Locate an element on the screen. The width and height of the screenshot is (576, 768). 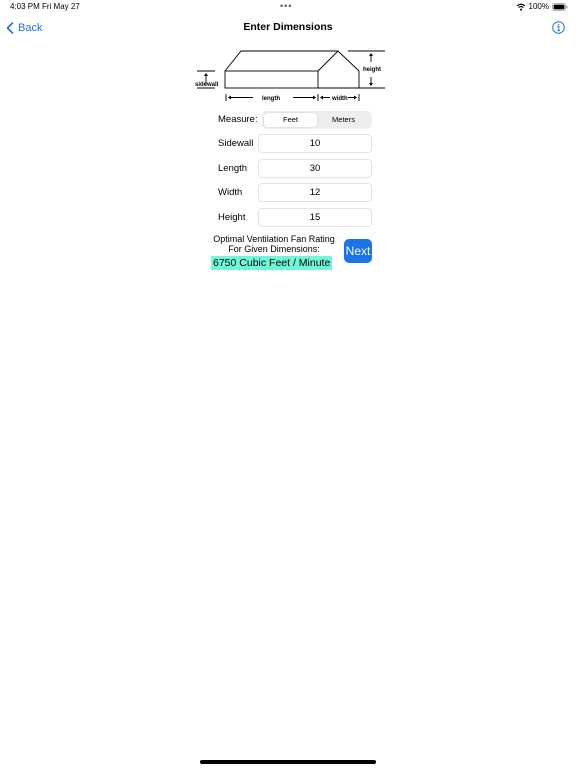
sidewall-label: Sidewall is located at coordinates (236, 143).